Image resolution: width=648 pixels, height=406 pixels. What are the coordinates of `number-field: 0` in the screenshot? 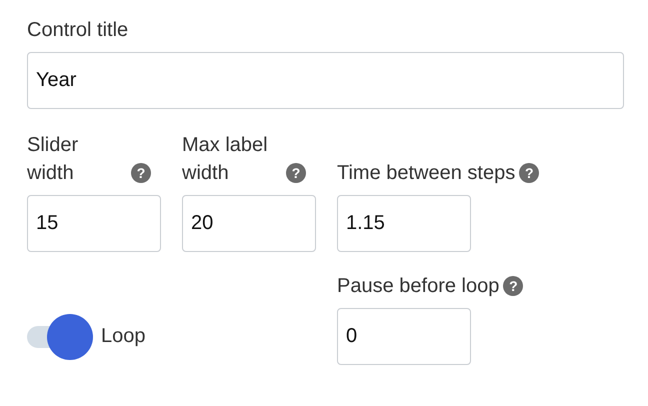 It's located at (404, 336).